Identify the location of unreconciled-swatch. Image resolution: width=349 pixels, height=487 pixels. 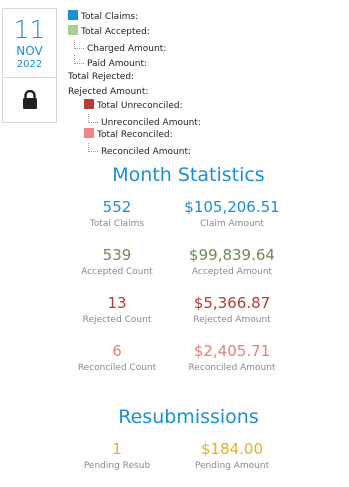
(89, 104).